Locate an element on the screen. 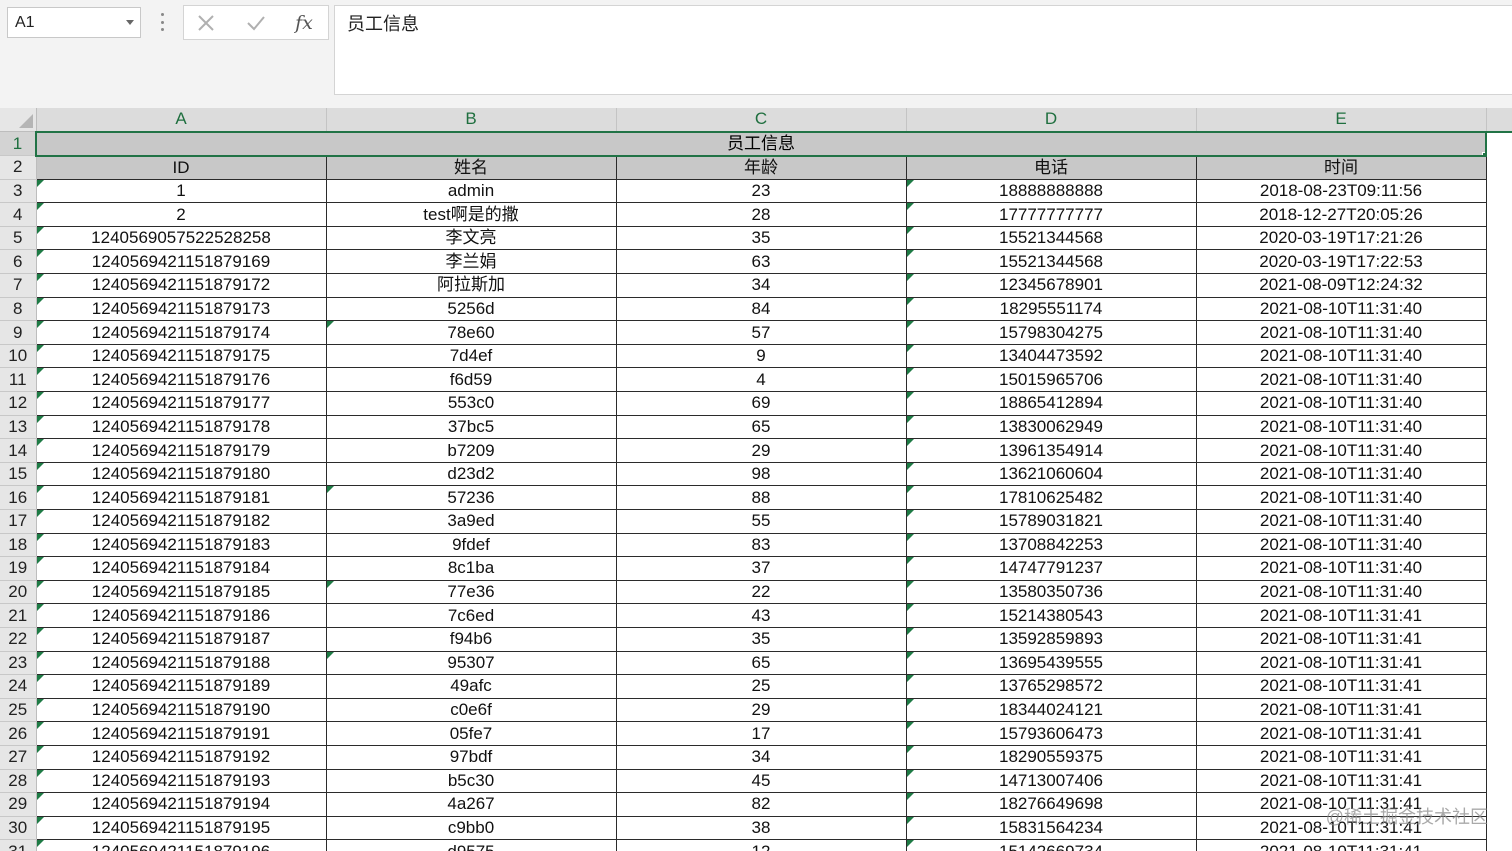 This screenshot has width=1512, height=851. cell-b31: d9575 is located at coordinates (471, 845).